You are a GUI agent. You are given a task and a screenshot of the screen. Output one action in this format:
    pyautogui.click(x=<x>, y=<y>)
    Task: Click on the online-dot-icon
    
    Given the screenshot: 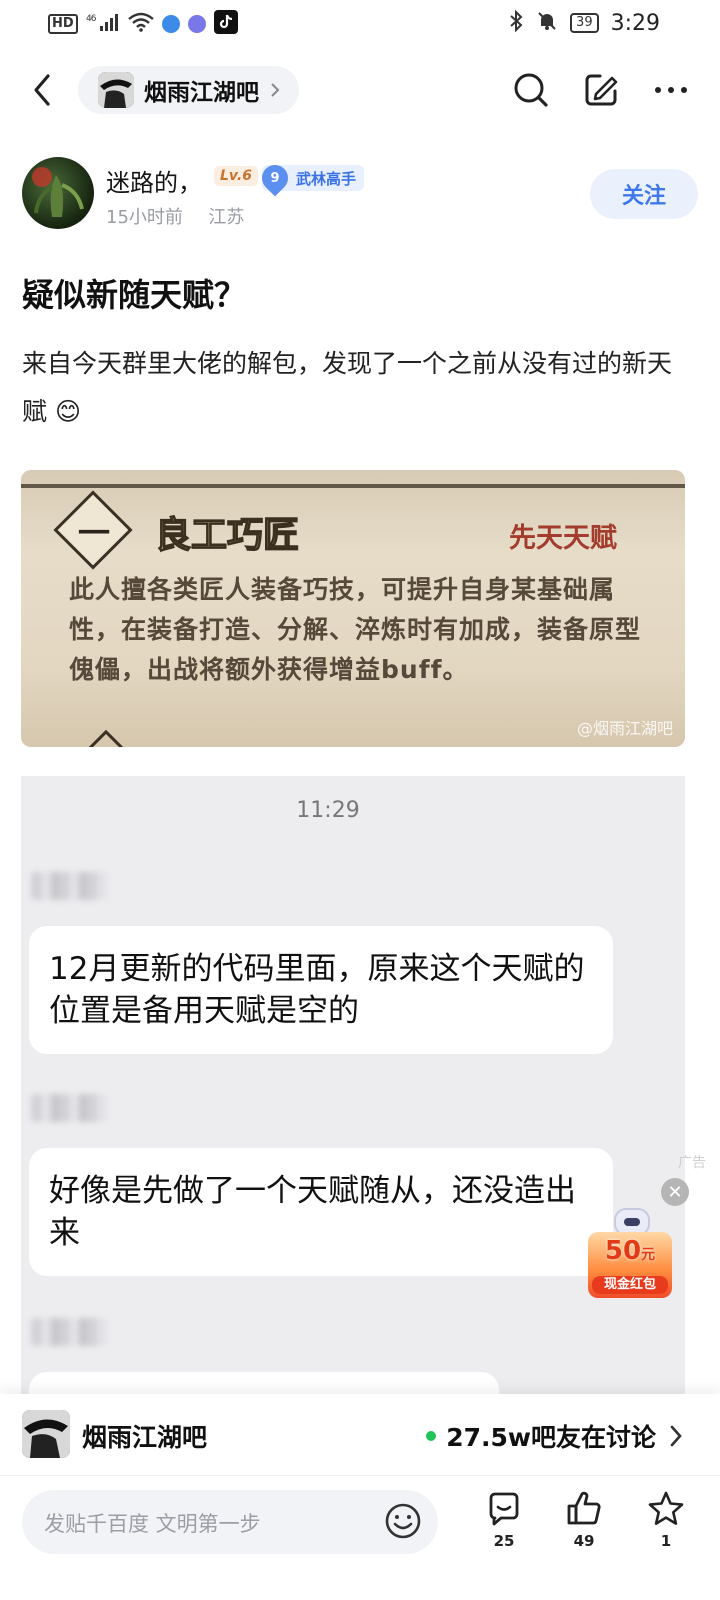 What is the action you would take?
    pyautogui.click(x=431, y=1436)
    